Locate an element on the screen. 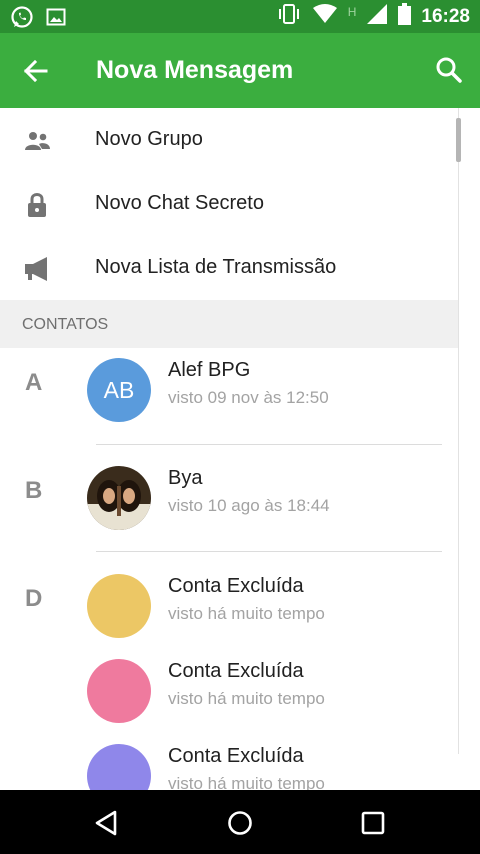 The image size is (480, 854). menu-item-label: Novo Chat Secreto is located at coordinates (179, 203).